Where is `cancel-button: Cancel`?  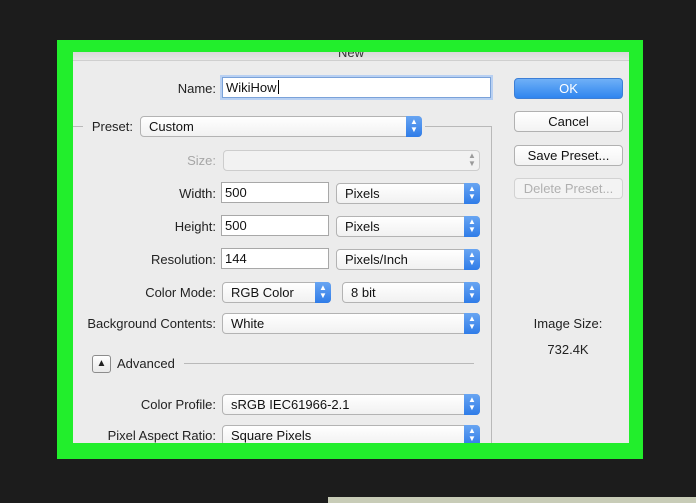
cancel-button: Cancel is located at coordinates (568, 121).